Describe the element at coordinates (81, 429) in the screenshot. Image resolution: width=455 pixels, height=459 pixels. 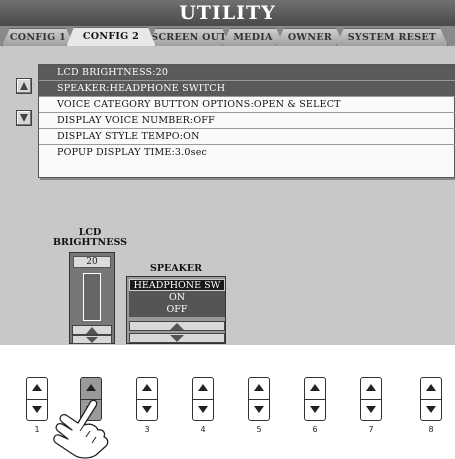
I see `pointing-hand-icon` at that location.